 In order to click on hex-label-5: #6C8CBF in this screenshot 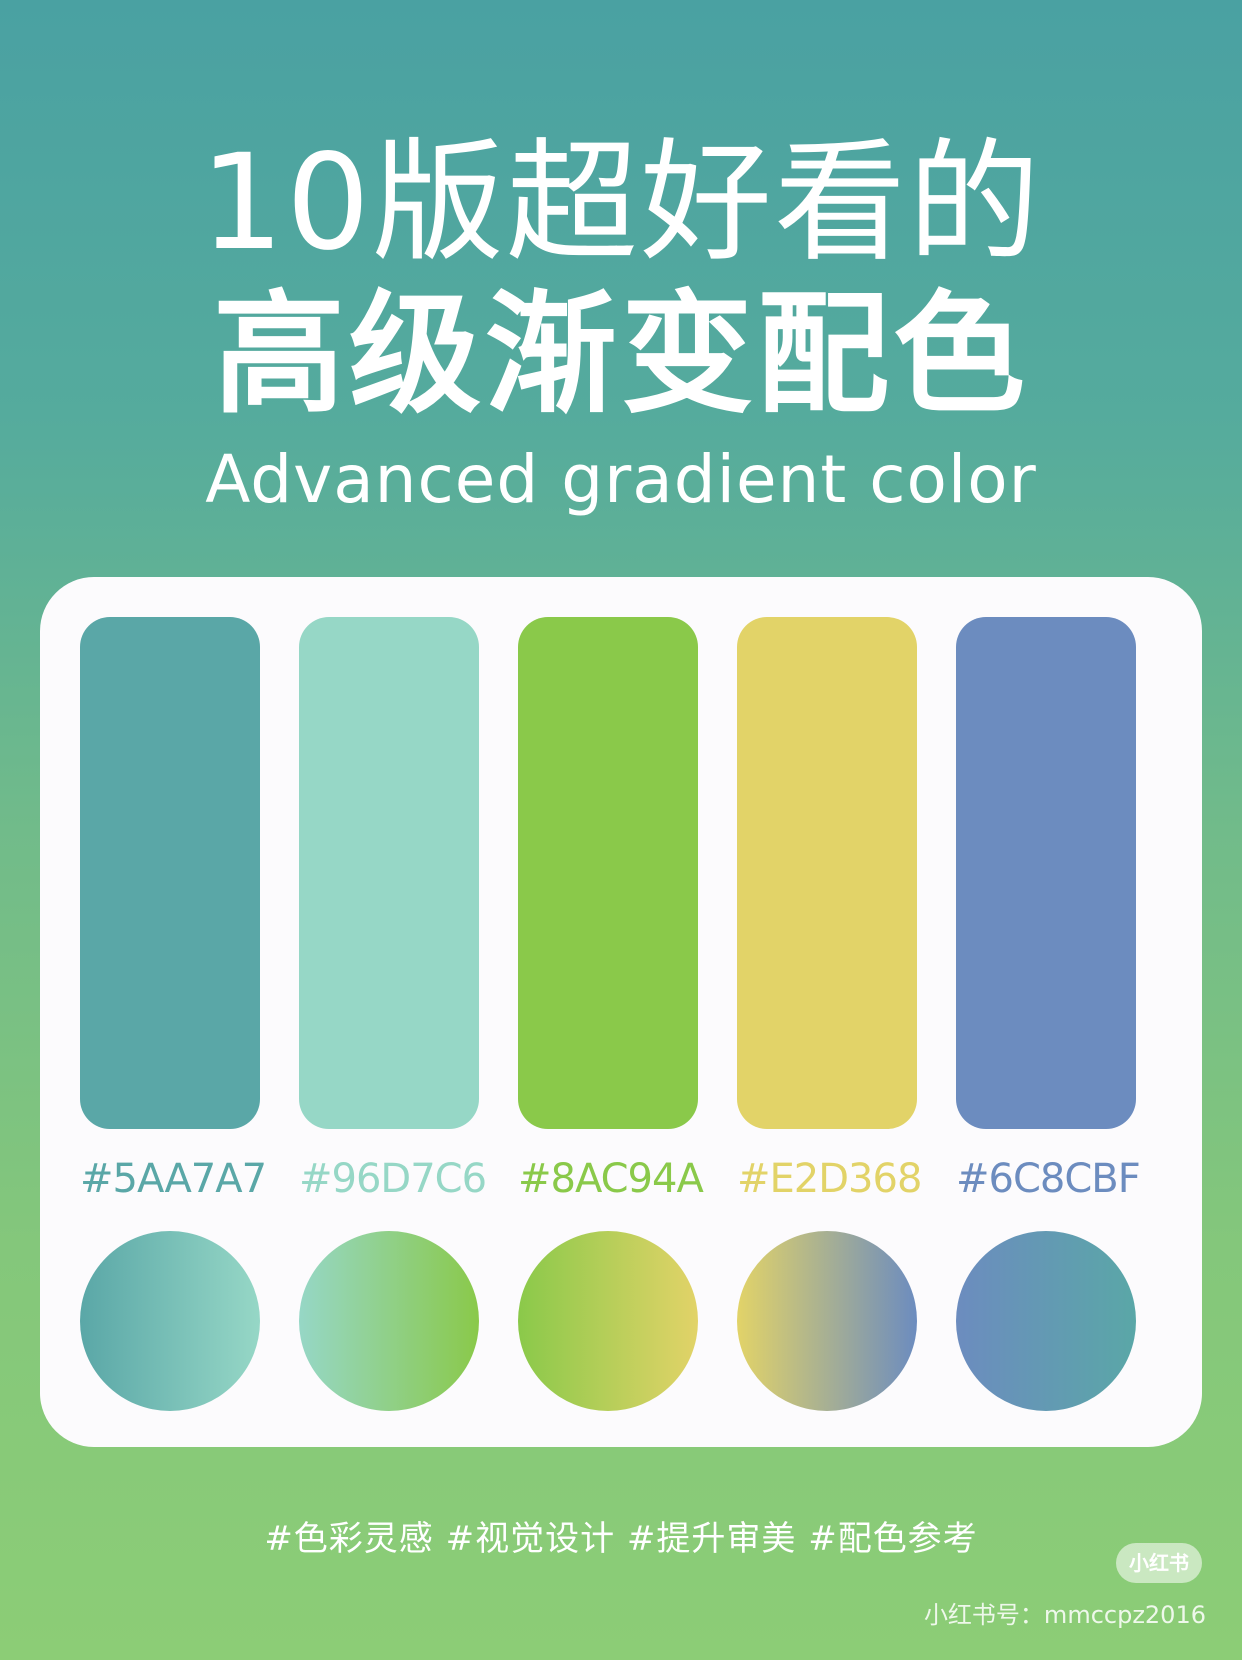, I will do `click(1048, 1179)`.